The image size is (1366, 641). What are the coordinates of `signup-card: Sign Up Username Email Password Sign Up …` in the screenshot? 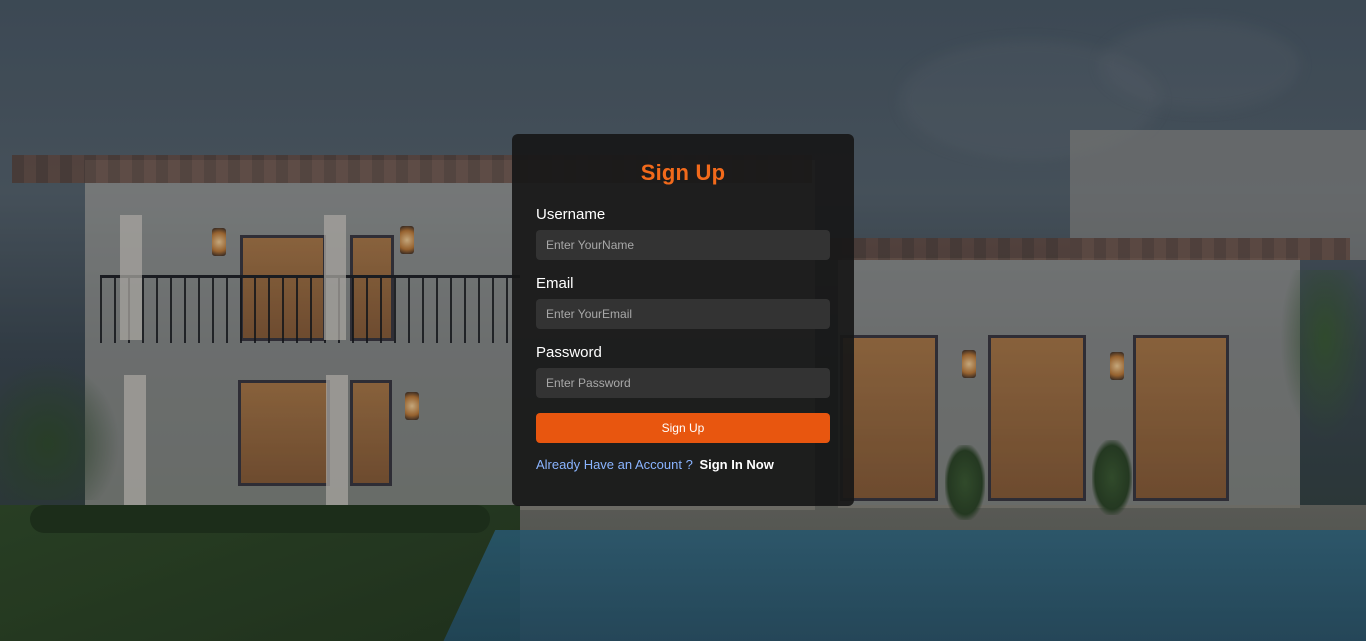 It's located at (683, 320).